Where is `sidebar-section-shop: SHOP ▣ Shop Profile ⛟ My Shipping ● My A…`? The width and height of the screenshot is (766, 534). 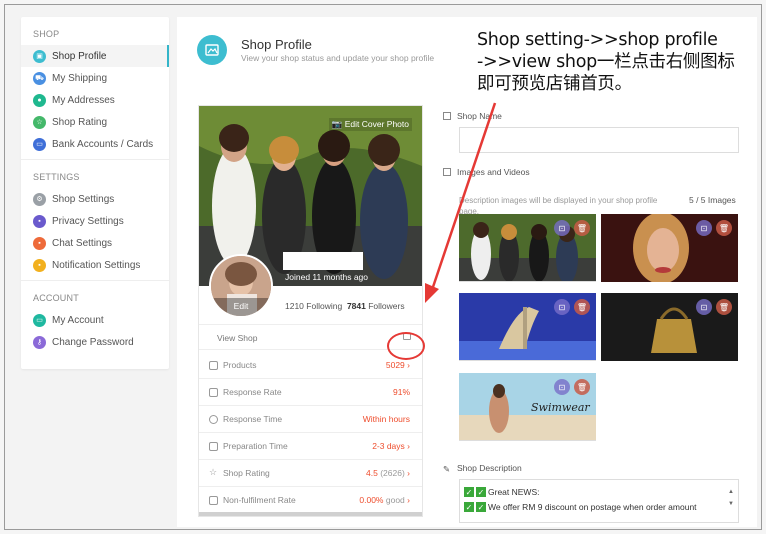
sidebar-section-shop: SHOP ▣ Shop Profile ⛟ My Shipping ● My A… is located at coordinates (95, 88).